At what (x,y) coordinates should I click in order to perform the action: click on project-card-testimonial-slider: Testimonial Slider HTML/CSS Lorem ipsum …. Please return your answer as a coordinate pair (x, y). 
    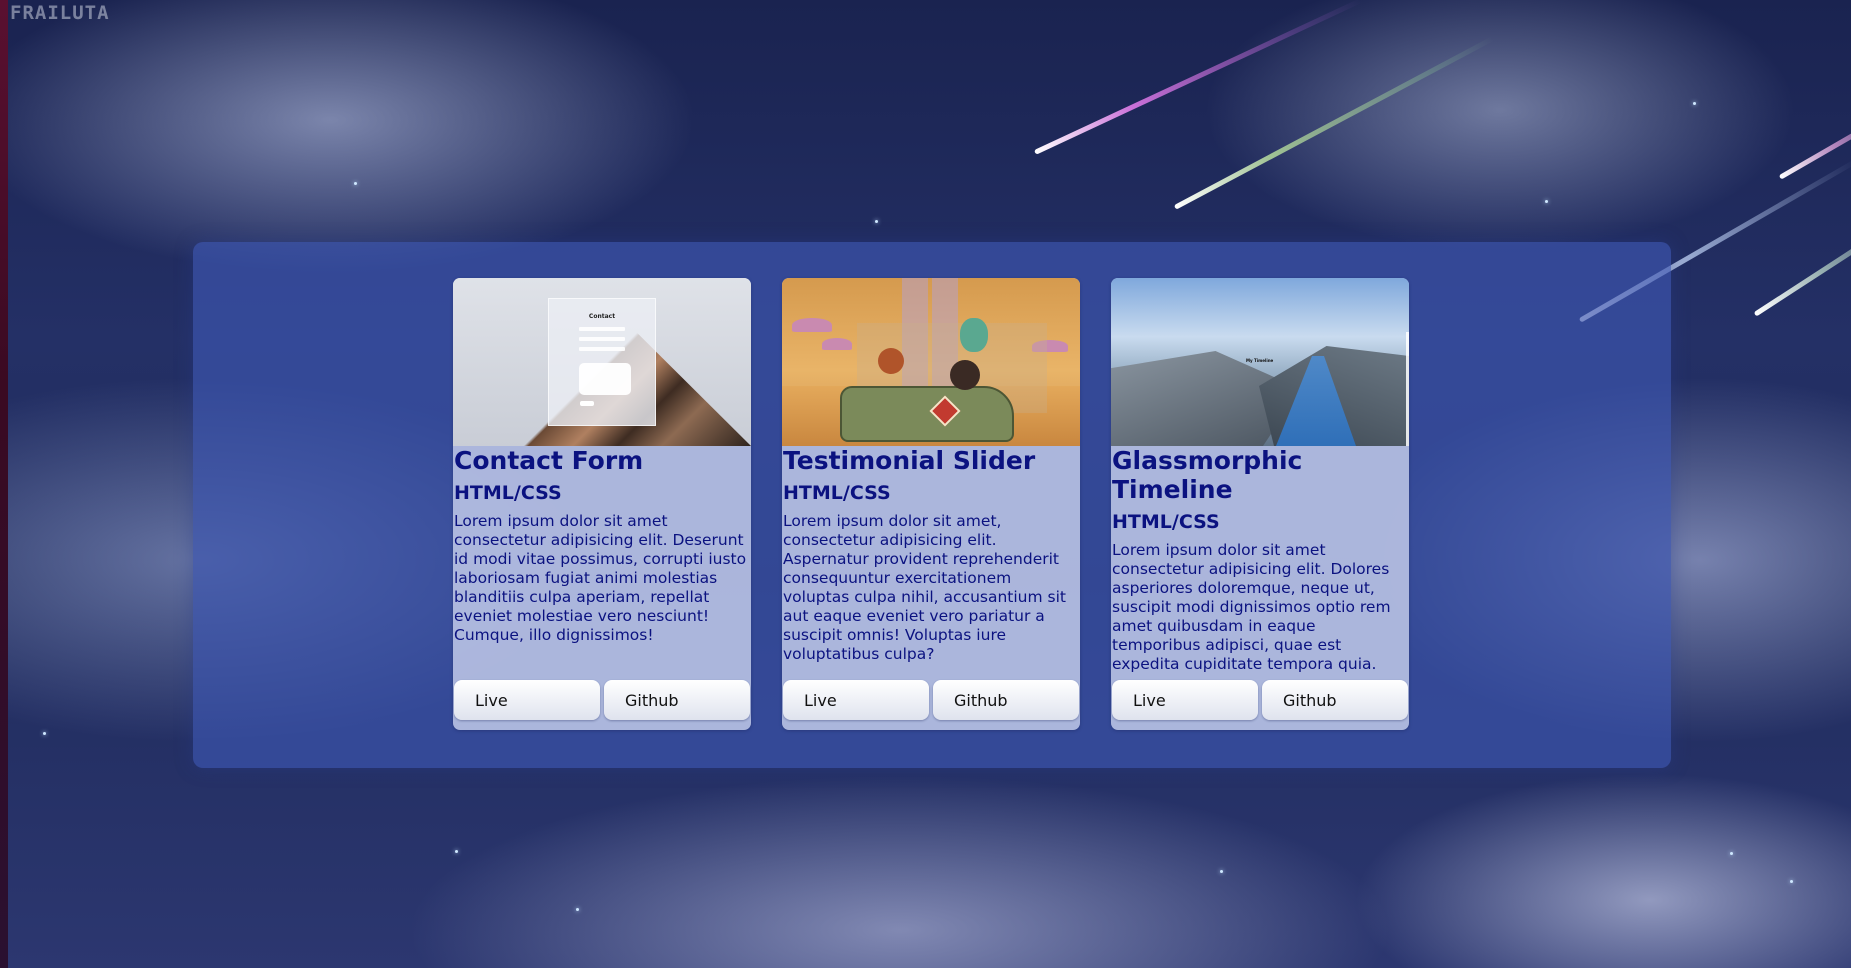
    Looking at the image, I should click on (931, 504).